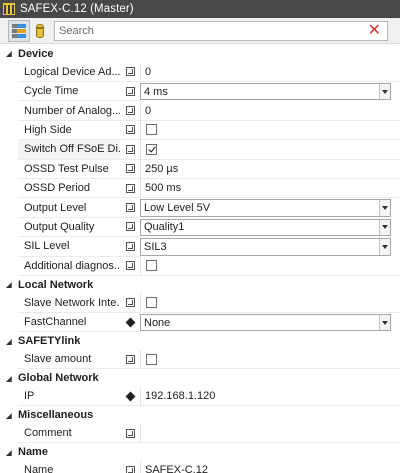 This screenshot has height=473, width=400. I want to click on property-row-cycle-time: Cycle Time 4 ms, so click(200, 91).